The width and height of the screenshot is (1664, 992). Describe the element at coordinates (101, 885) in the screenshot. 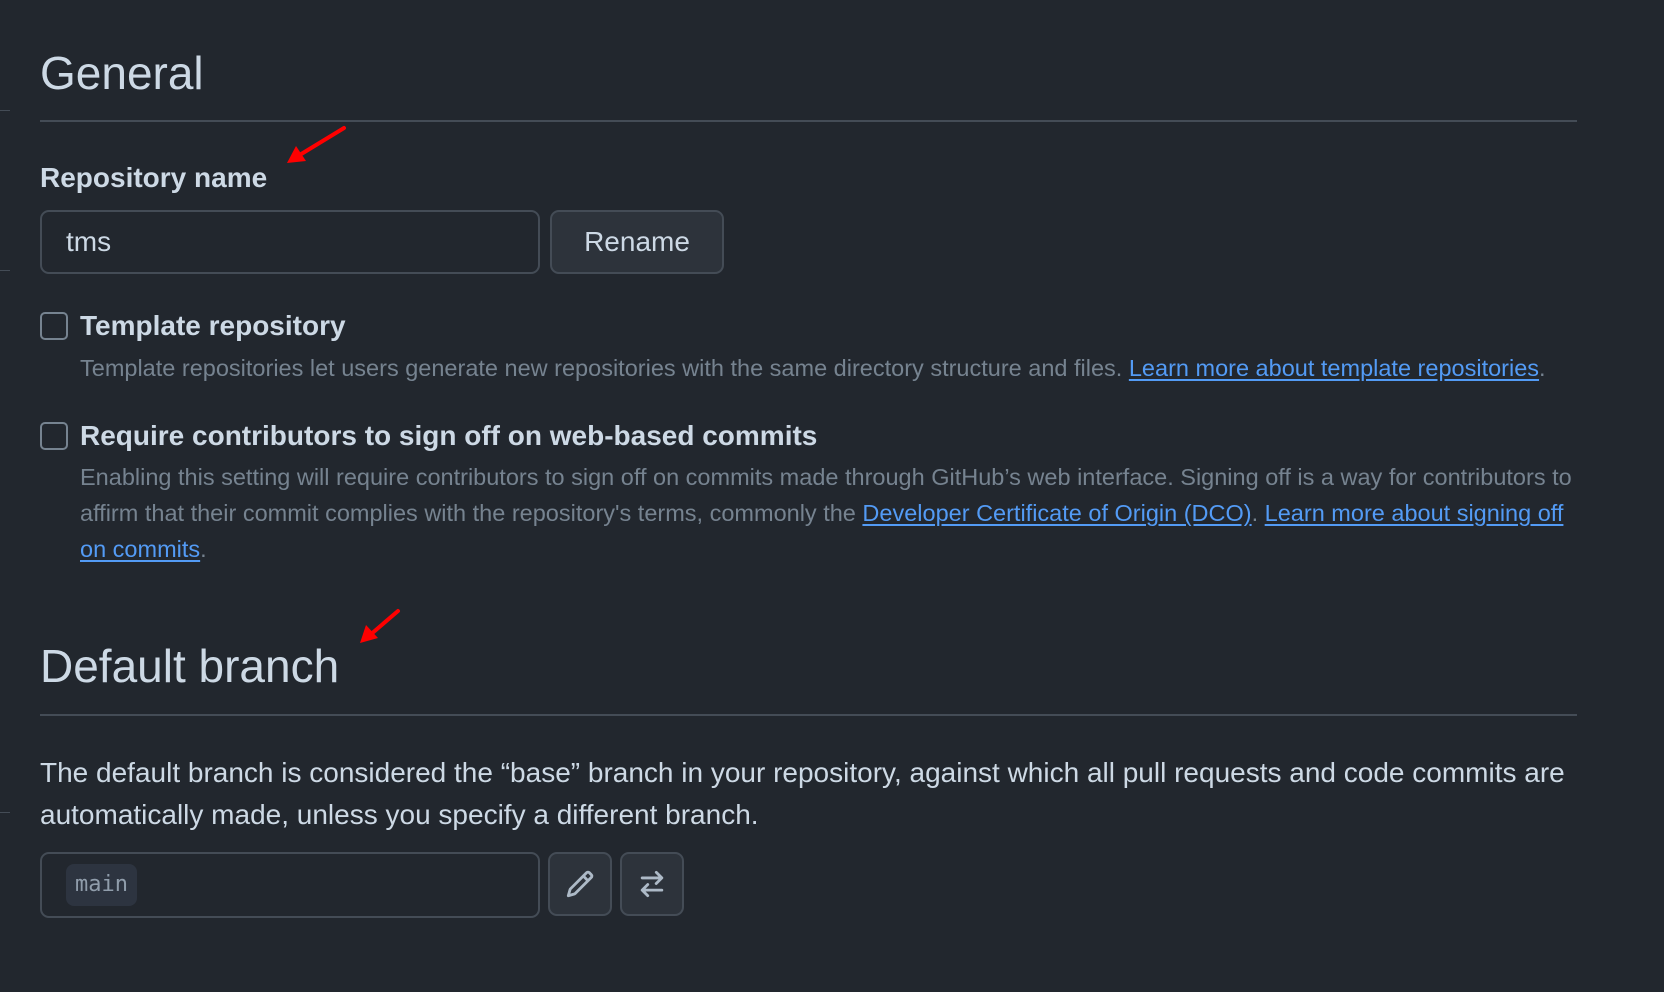

I see `default-branch-name: main` at that location.